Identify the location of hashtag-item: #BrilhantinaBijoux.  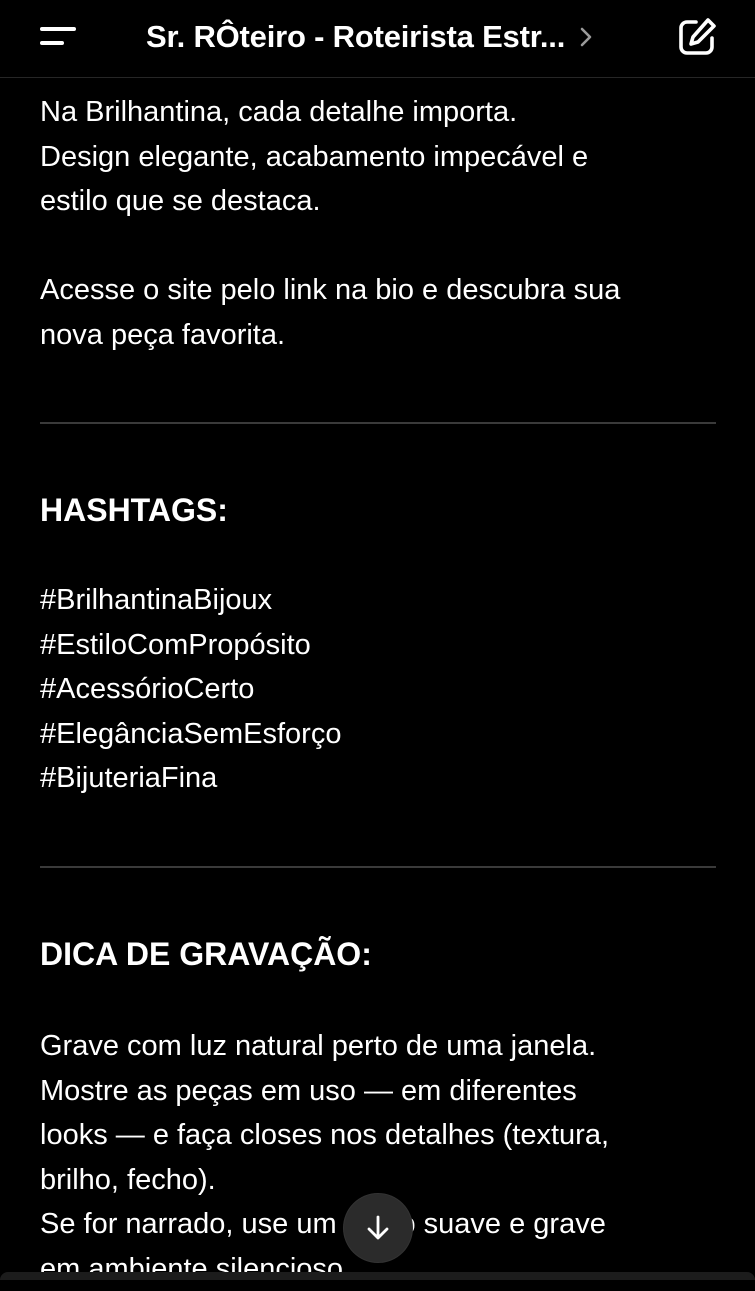
(156, 600).